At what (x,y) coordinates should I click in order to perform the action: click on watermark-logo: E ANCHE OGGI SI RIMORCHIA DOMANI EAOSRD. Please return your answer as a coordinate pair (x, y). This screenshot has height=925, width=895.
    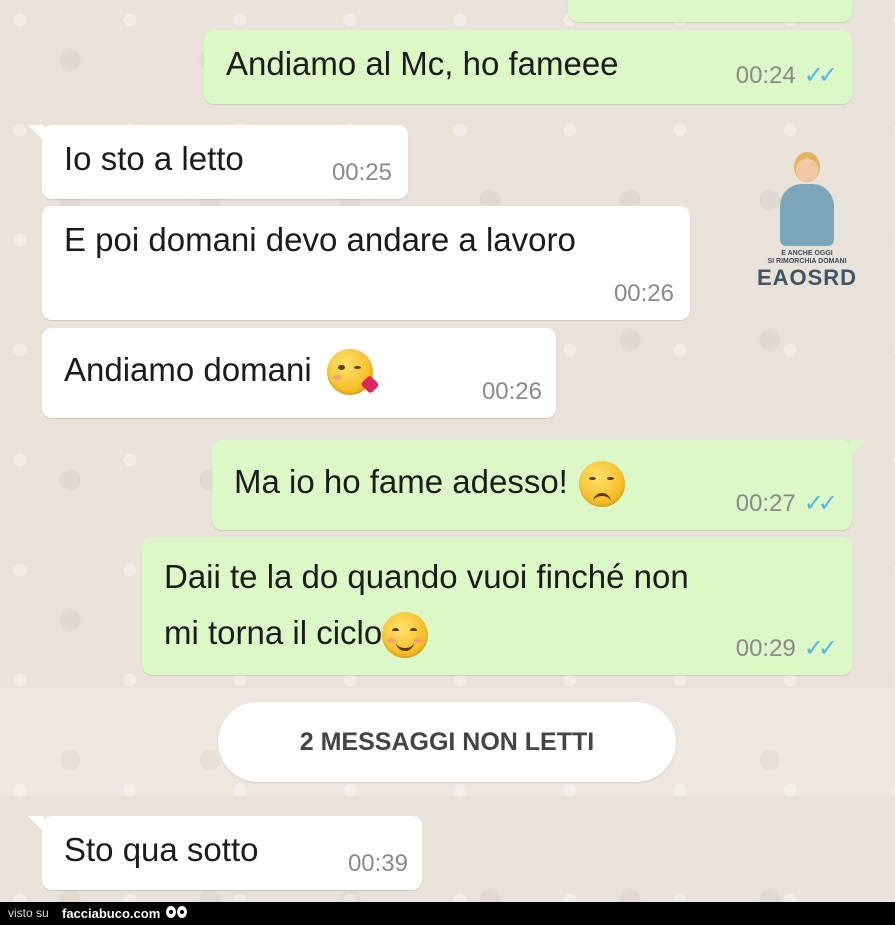
    Looking at the image, I should click on (807, 230).